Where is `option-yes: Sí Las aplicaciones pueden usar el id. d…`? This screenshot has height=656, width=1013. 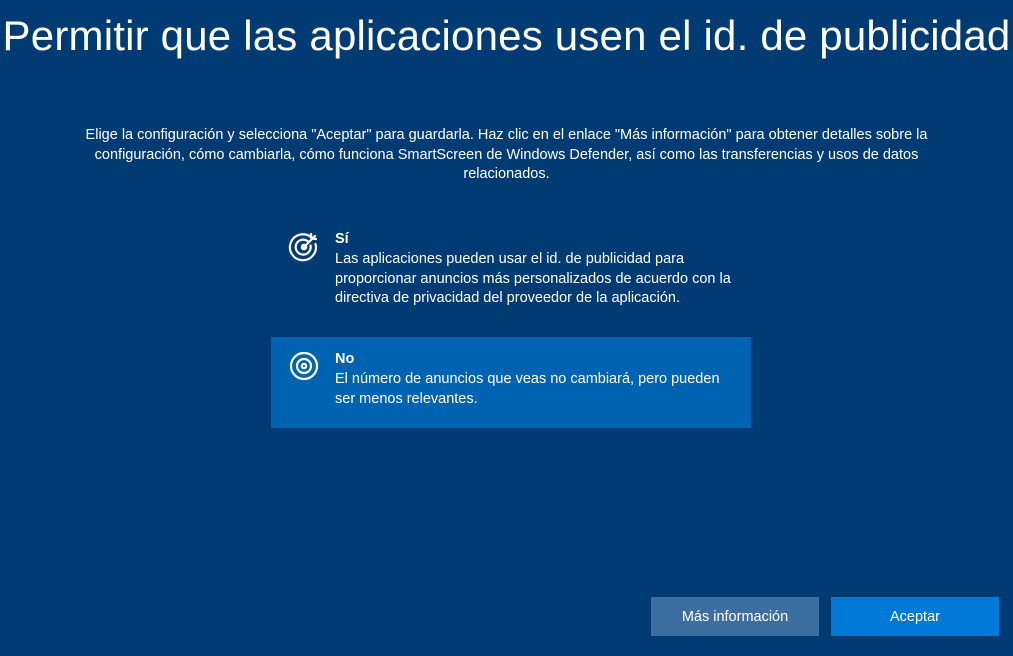
option-yes: Sí Las aplicaciones pueden usar el id. d… is located at coordinates (511, 273).